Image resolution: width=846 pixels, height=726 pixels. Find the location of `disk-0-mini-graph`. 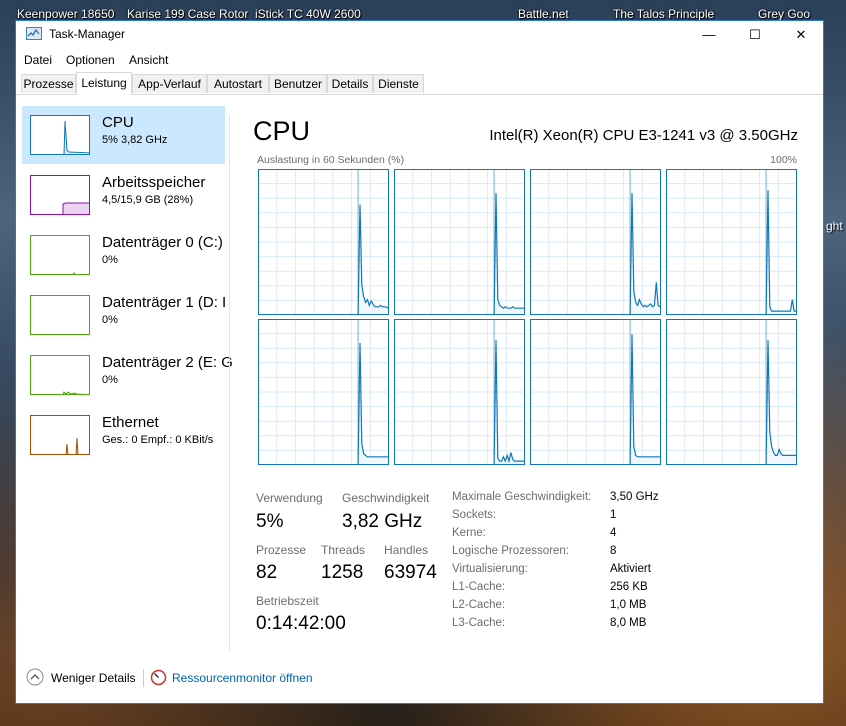

disk-0-mini-graph is located at coordinates (60, 255).